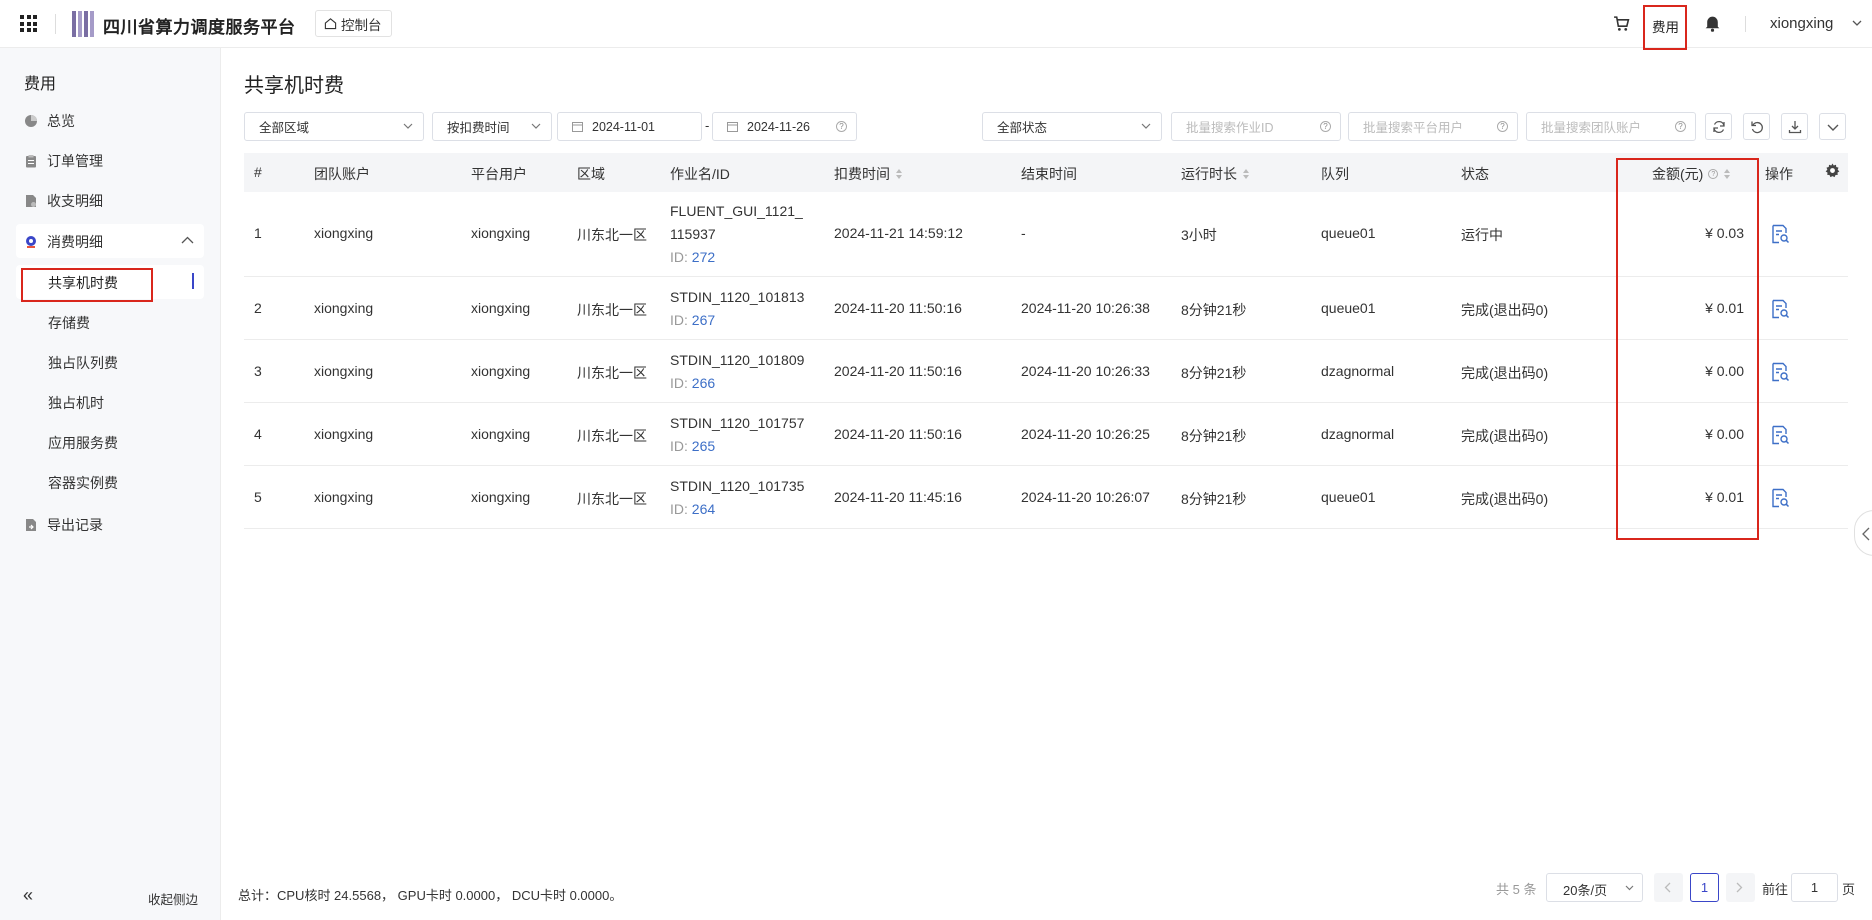  Describe the element at coordinates (1756, 126) in the screenshot. I see `reset-button` at that location.